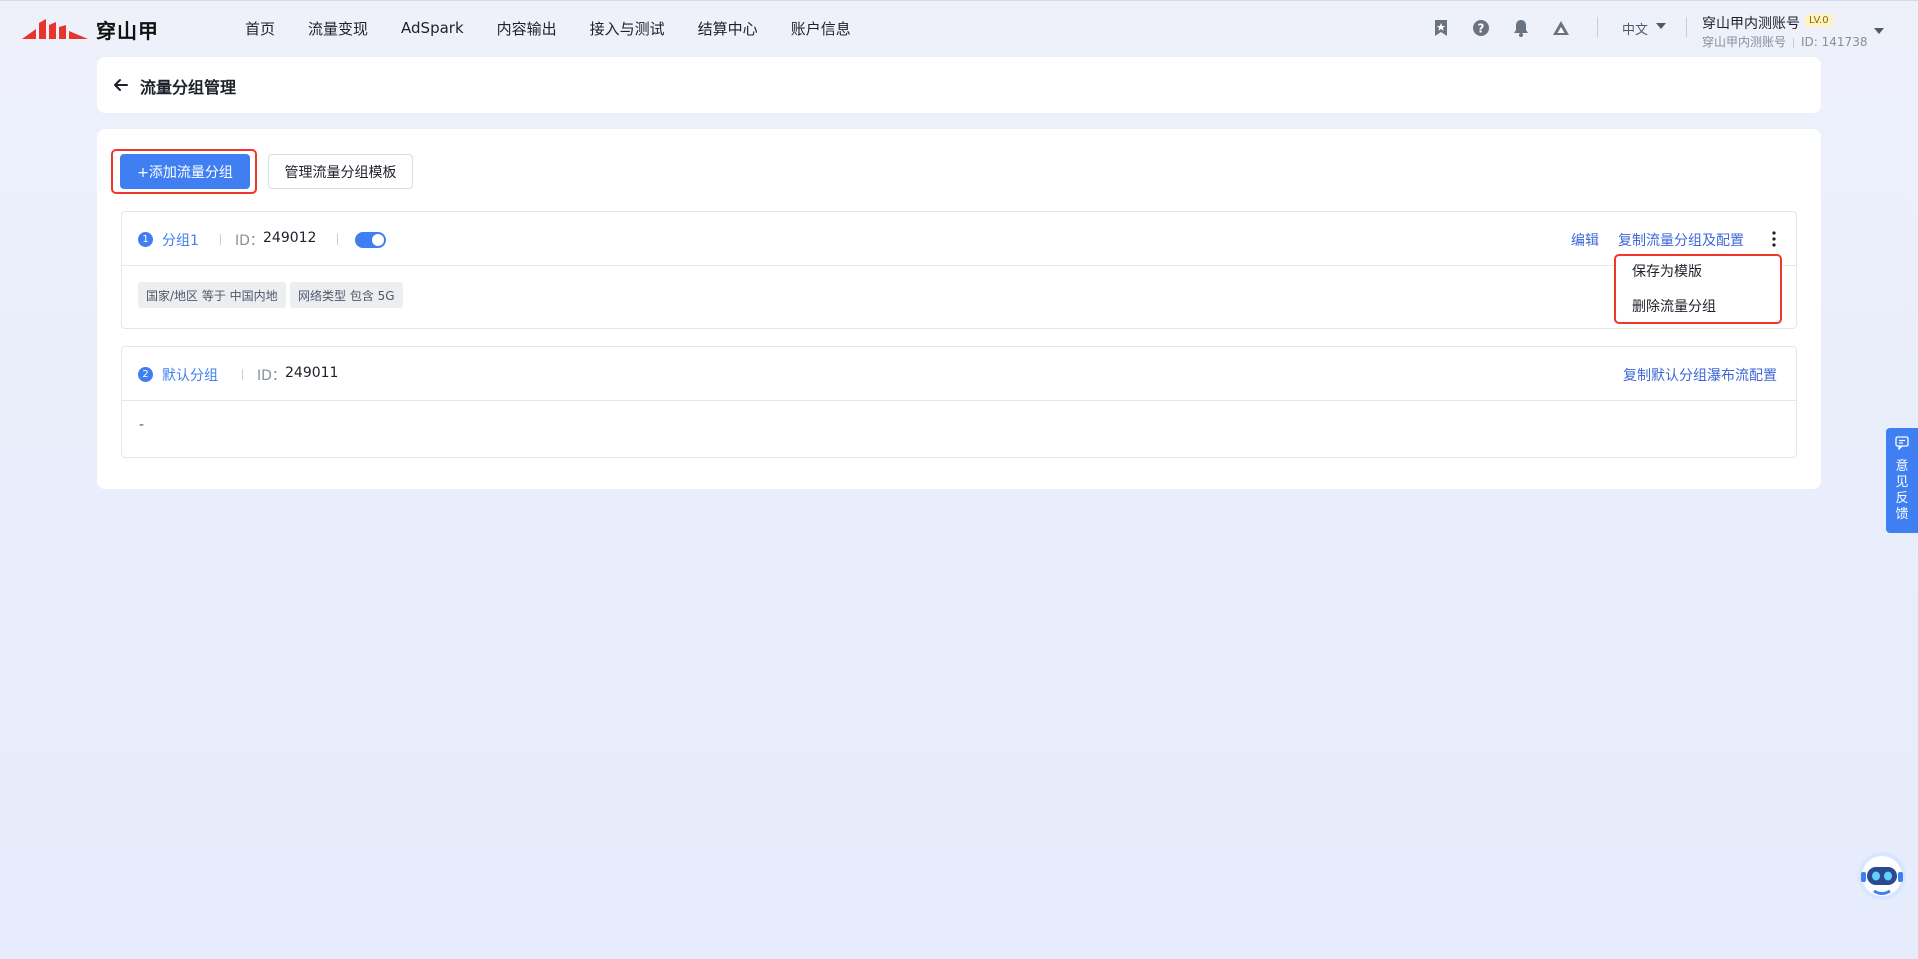 The width and height of the screenshot is (1918, 959). What do you see at coordinates (432, 28) in the screenshot?
I see `nav-item-adspark: AdSpark` at bounding box center [432, 28].